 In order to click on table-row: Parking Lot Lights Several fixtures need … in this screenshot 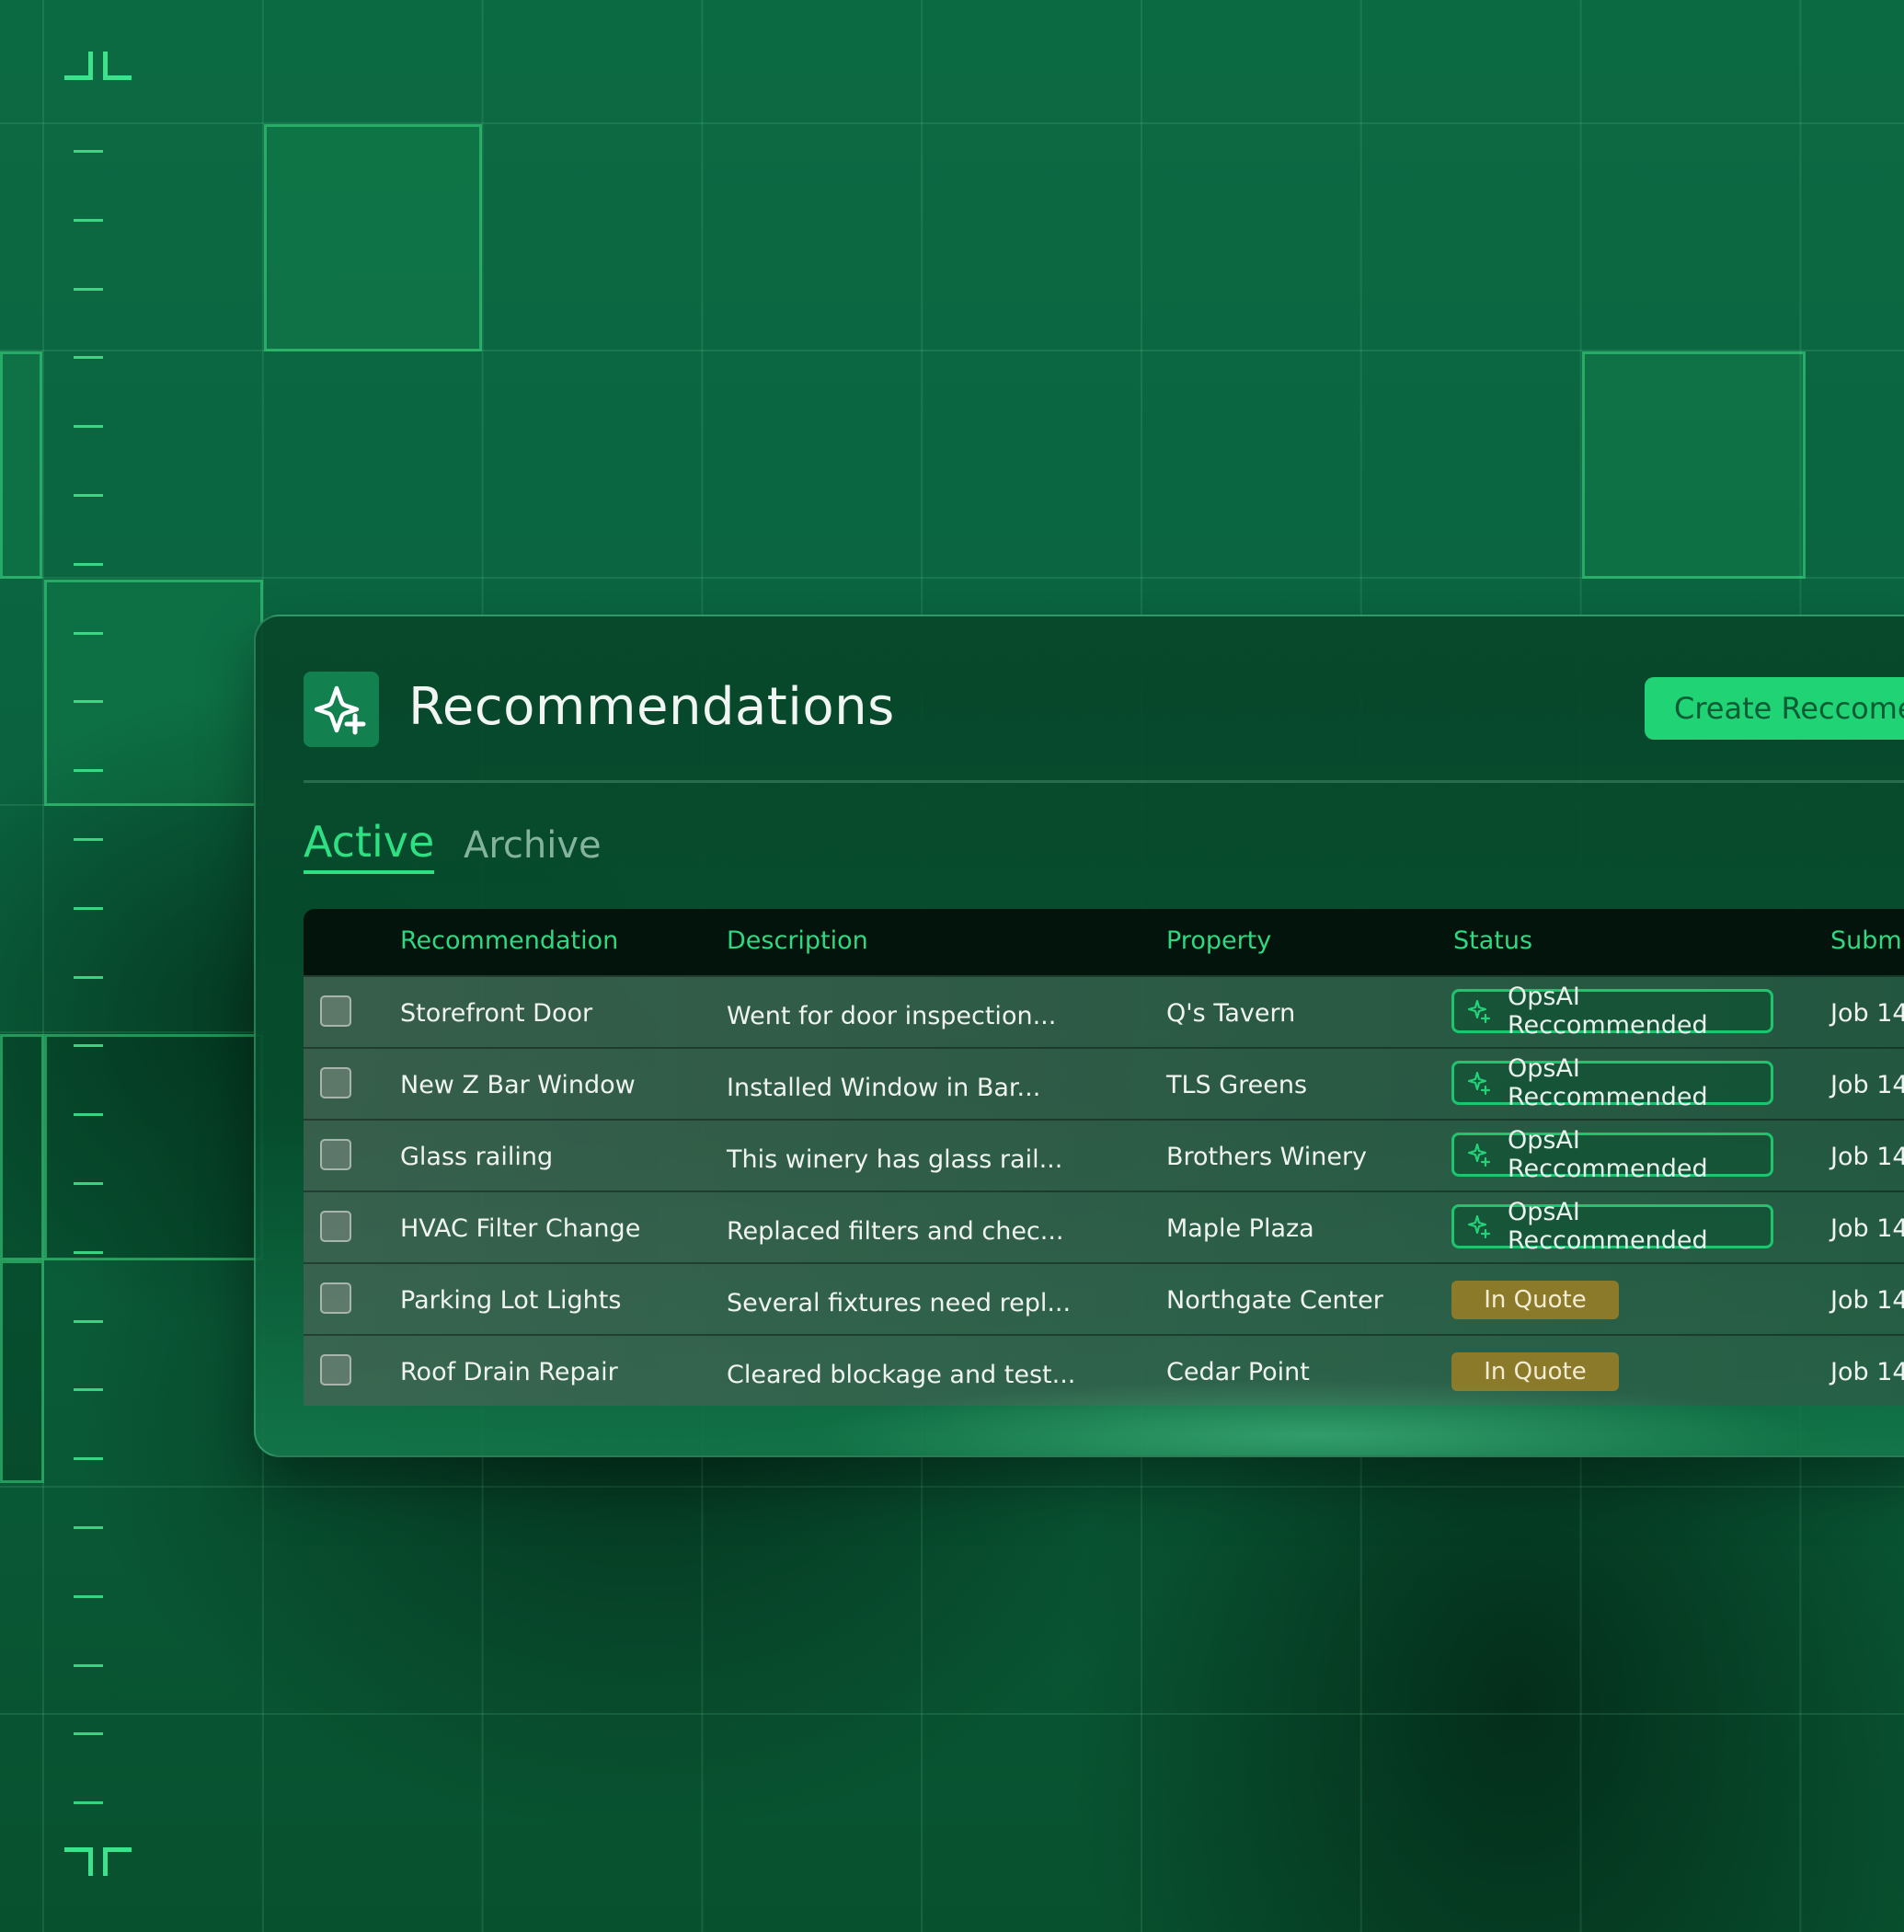, I will do `click(1104, 1298)`.